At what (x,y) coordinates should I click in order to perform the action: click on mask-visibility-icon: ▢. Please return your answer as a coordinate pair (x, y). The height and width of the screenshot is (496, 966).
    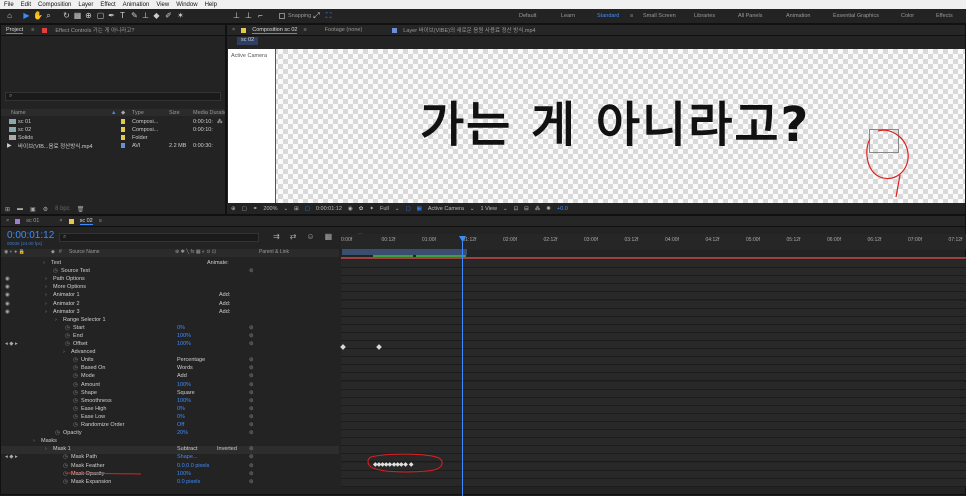
    Looking at the image, I should click on (307, 209).